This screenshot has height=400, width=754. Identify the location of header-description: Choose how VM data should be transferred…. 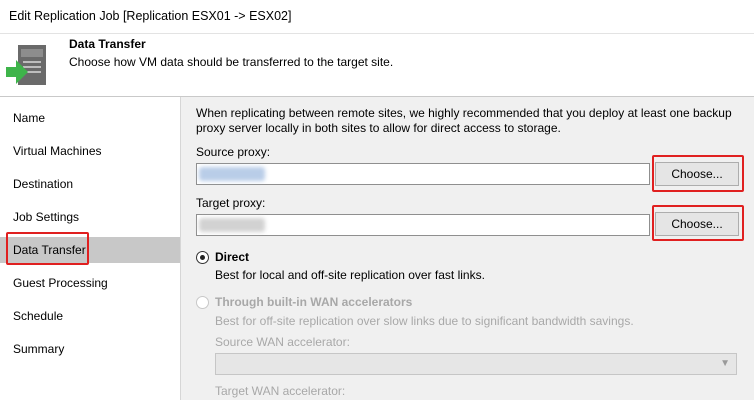
(231, 62).